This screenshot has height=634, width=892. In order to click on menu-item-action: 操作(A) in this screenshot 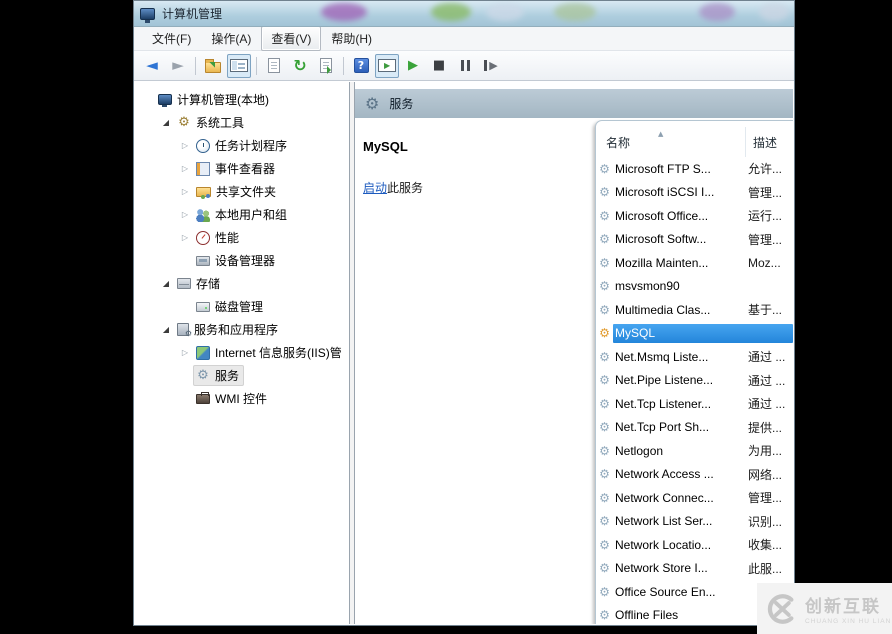, I will do `click(231, 38)`.